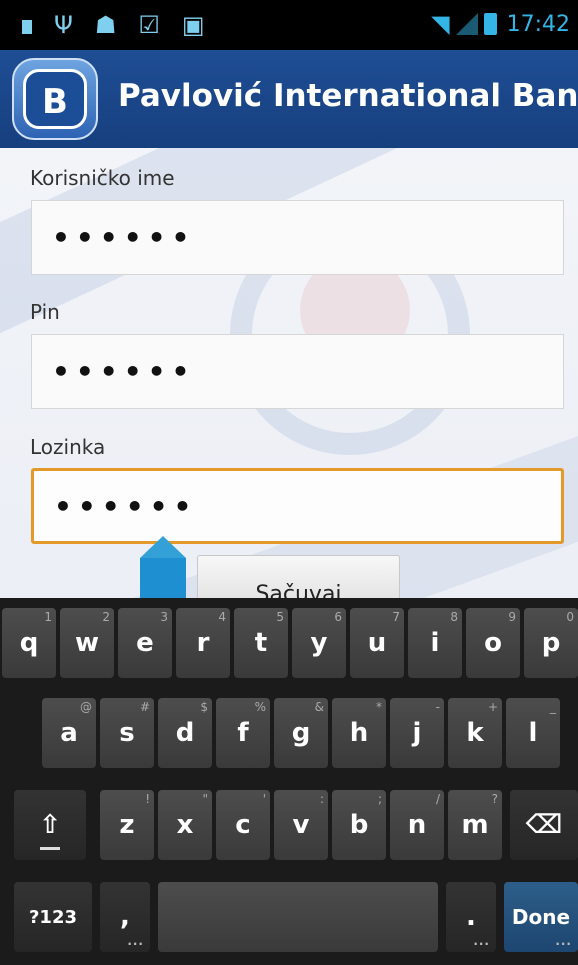 The image size is (578, 965). Describe the element at coordinates (203, 643) in the screenshot. I see `key-r: r4` at that location.